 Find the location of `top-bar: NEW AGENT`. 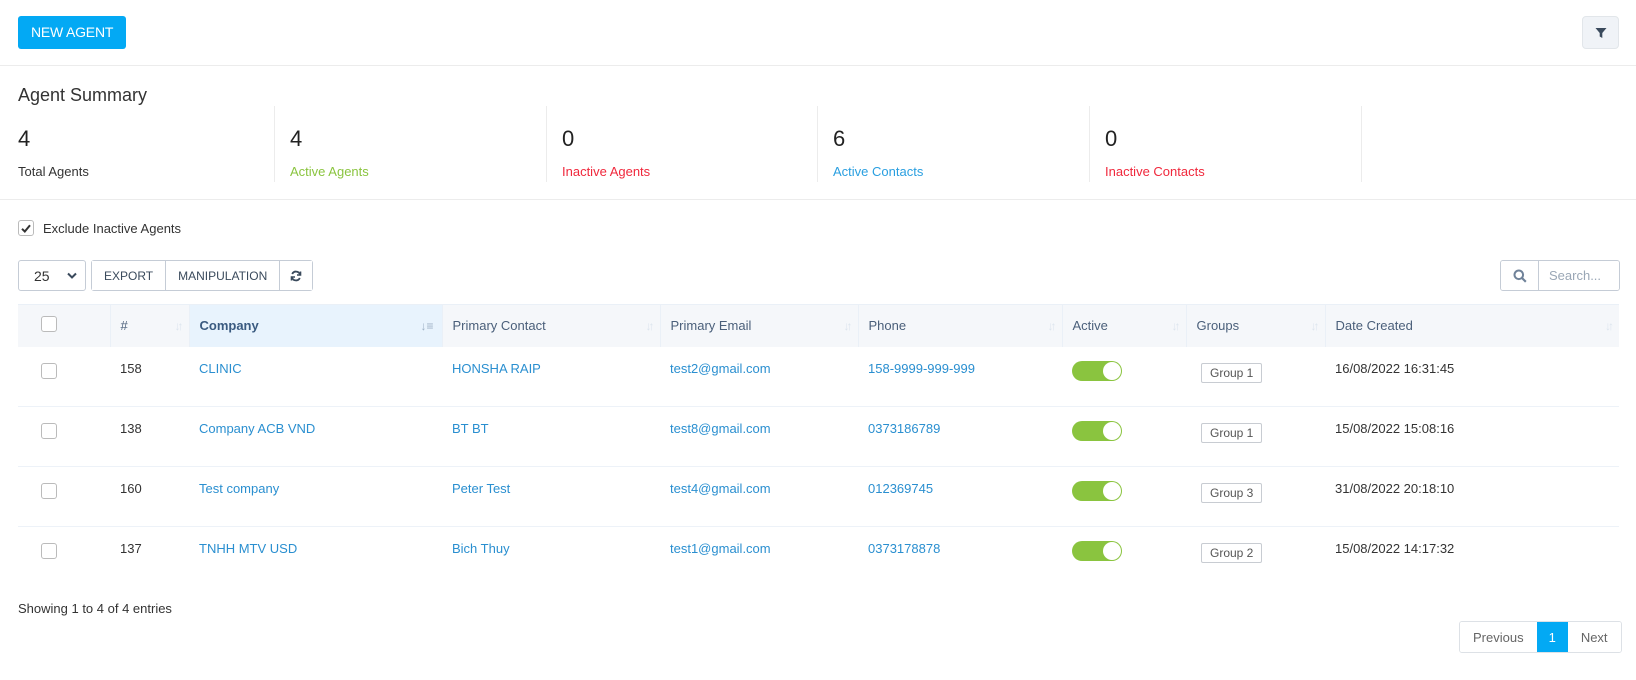

top-bar: NEW AGENT is located at coordinates (818, 33).